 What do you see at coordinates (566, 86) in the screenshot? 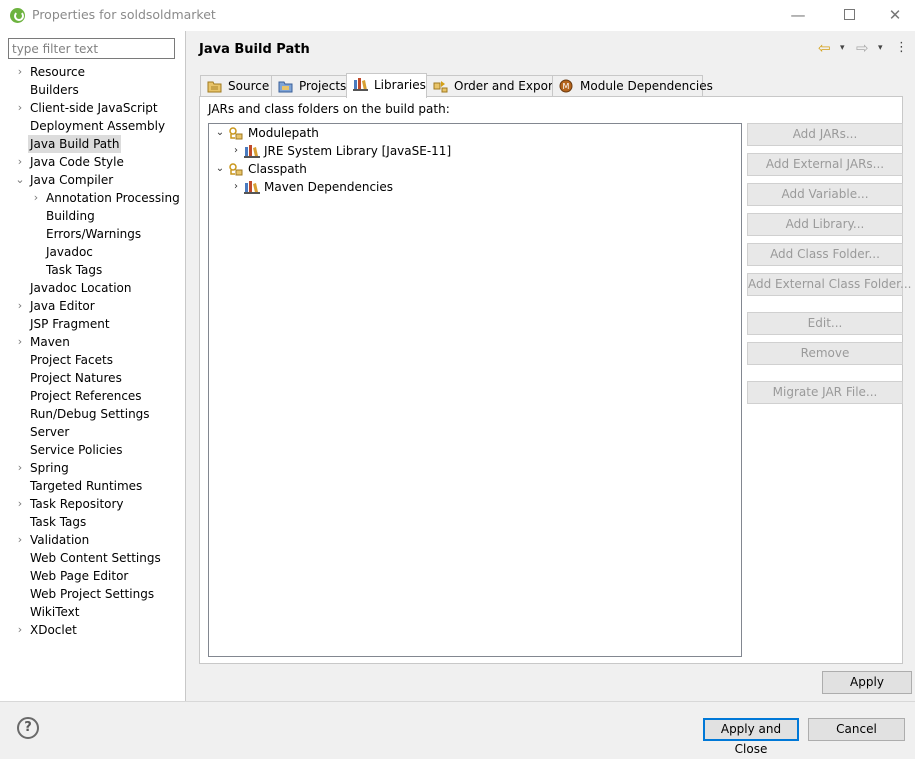
I see `svg-text: M` at bounding box center [566, 86].